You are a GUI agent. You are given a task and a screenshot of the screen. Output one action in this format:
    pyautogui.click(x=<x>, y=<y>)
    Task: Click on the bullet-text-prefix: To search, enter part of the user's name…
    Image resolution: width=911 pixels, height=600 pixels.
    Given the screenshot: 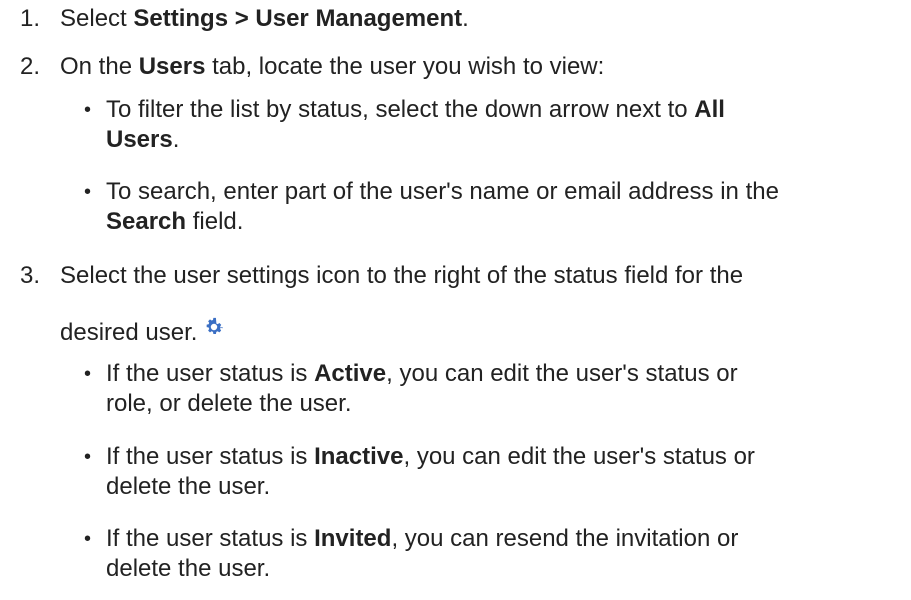 What is the action you would take?
    pyautogui.click(x=442, y=191)
    